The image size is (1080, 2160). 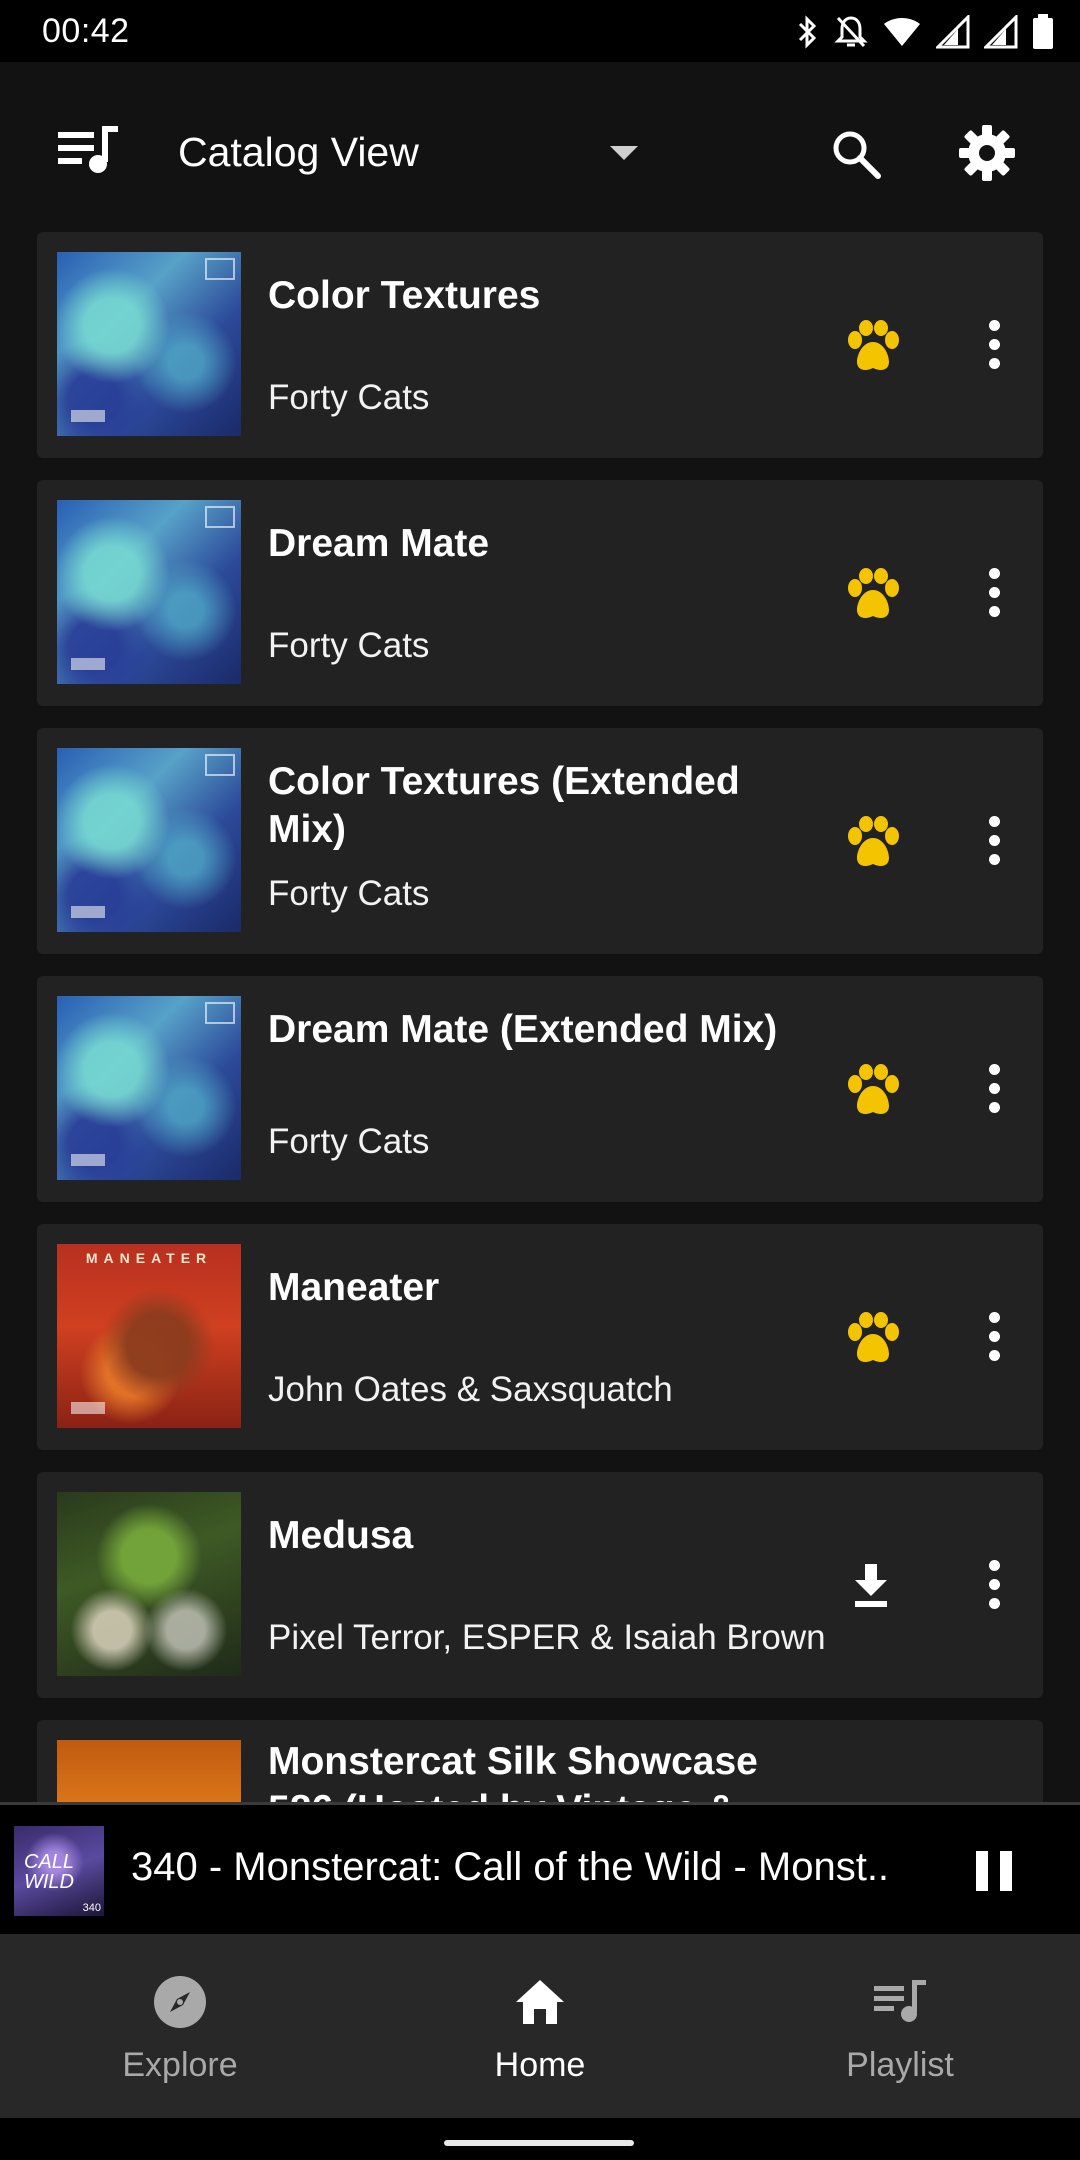 I want to click on track-card: Color Textures Forty Cats, so click(x=540, y=345).